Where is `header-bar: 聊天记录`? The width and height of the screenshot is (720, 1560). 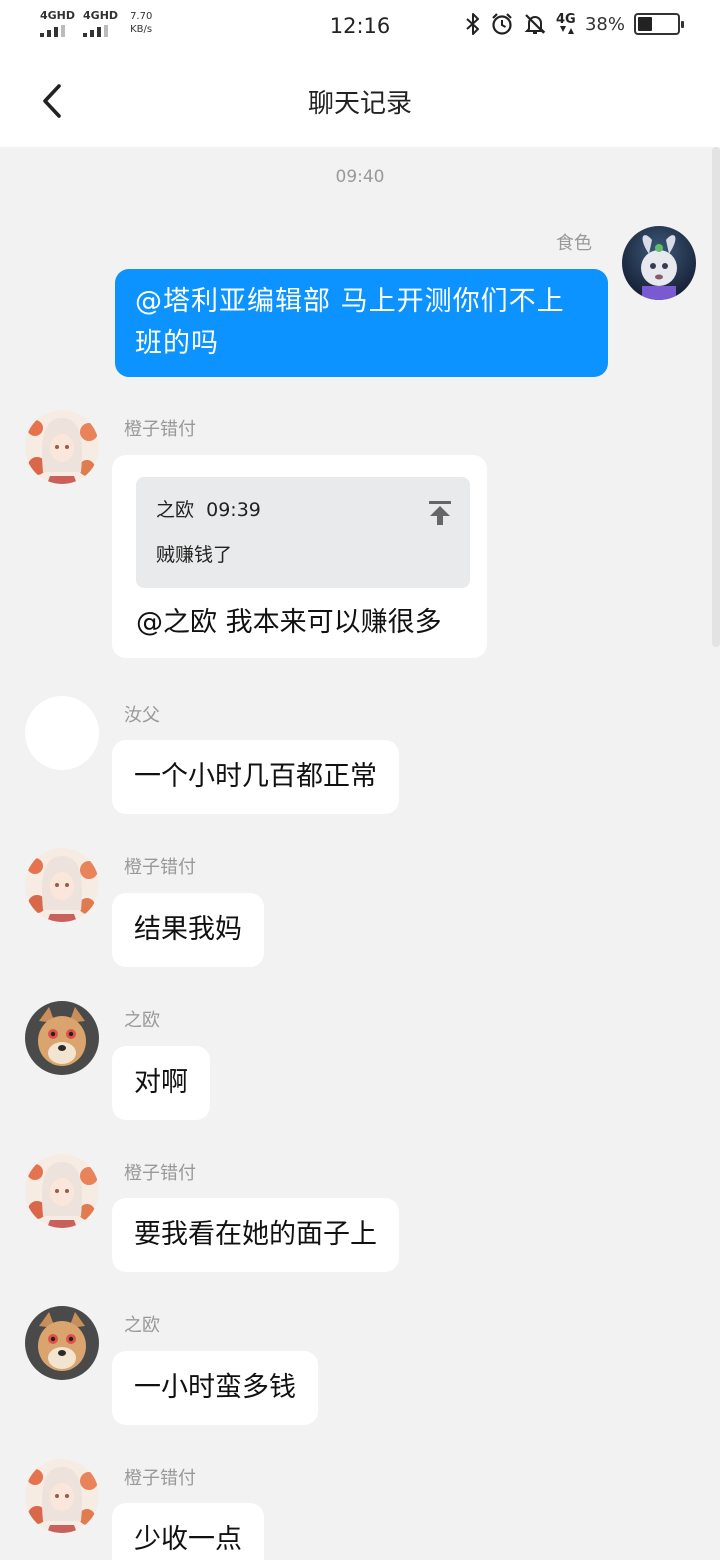
header-bar: 聊天记录 is located at coordinates (360, 101).